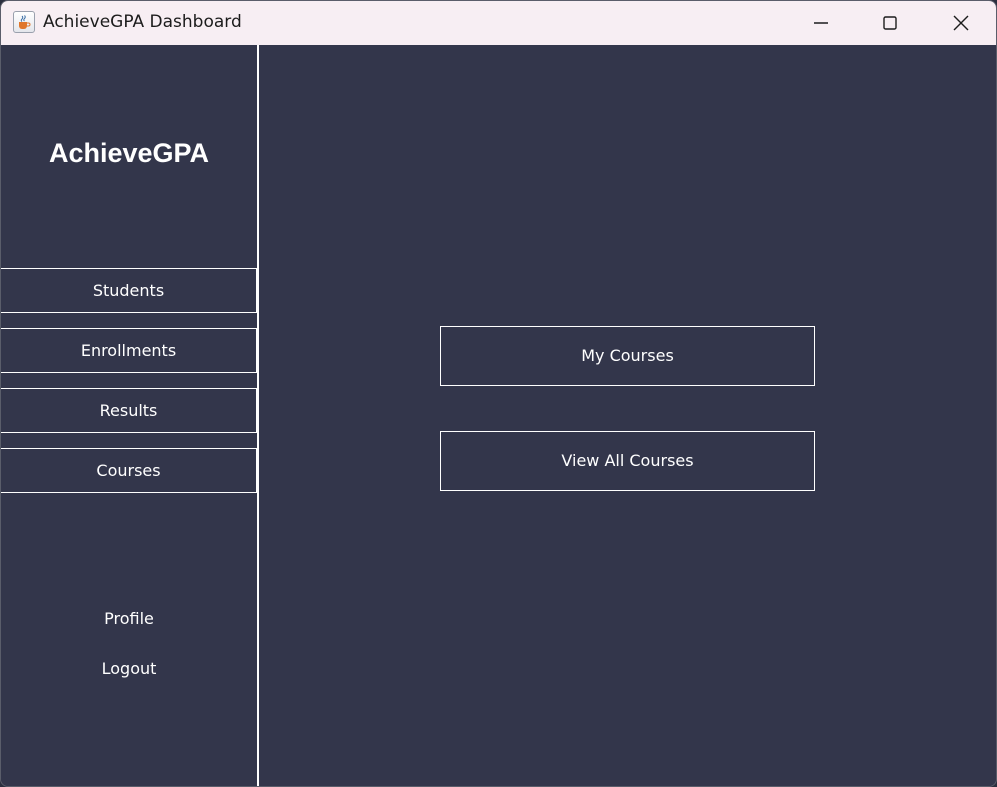 Image resolution: width=997 pixels, height=787 pixels. I want to click on java-cup-icon, so click(24, 22).